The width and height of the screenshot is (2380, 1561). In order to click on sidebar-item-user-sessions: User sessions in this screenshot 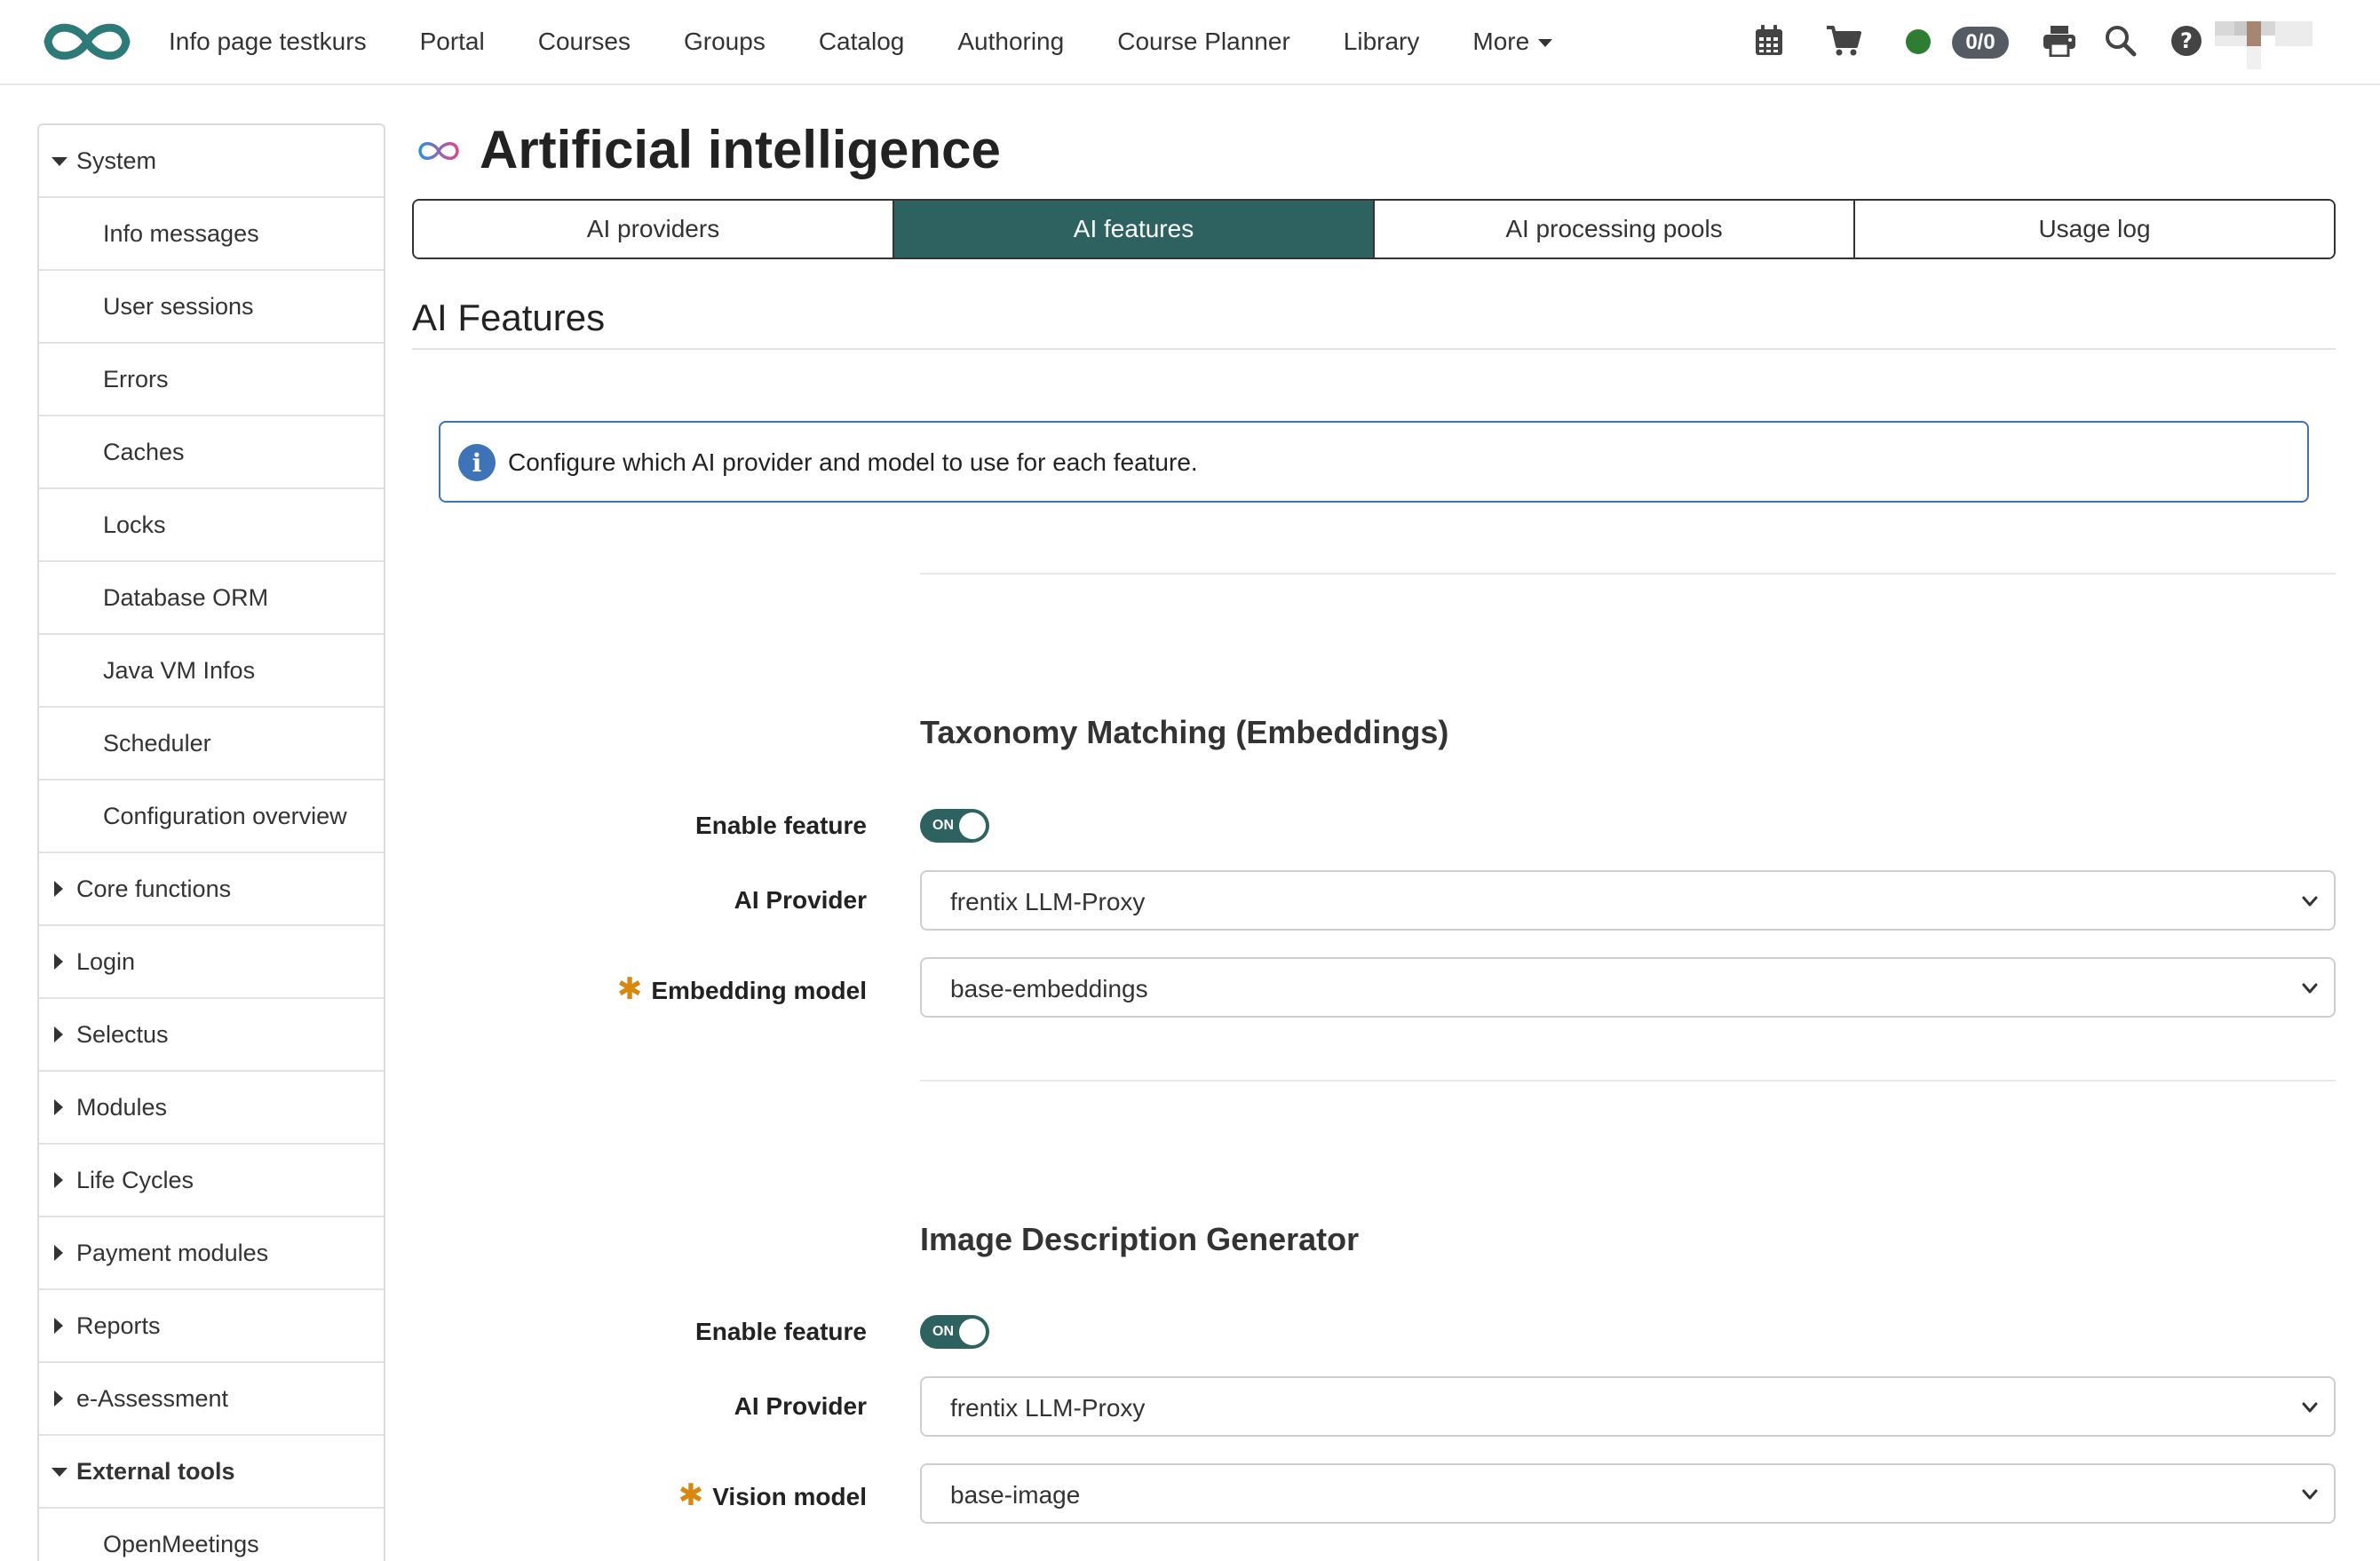, I will do `click(211, 307)`.